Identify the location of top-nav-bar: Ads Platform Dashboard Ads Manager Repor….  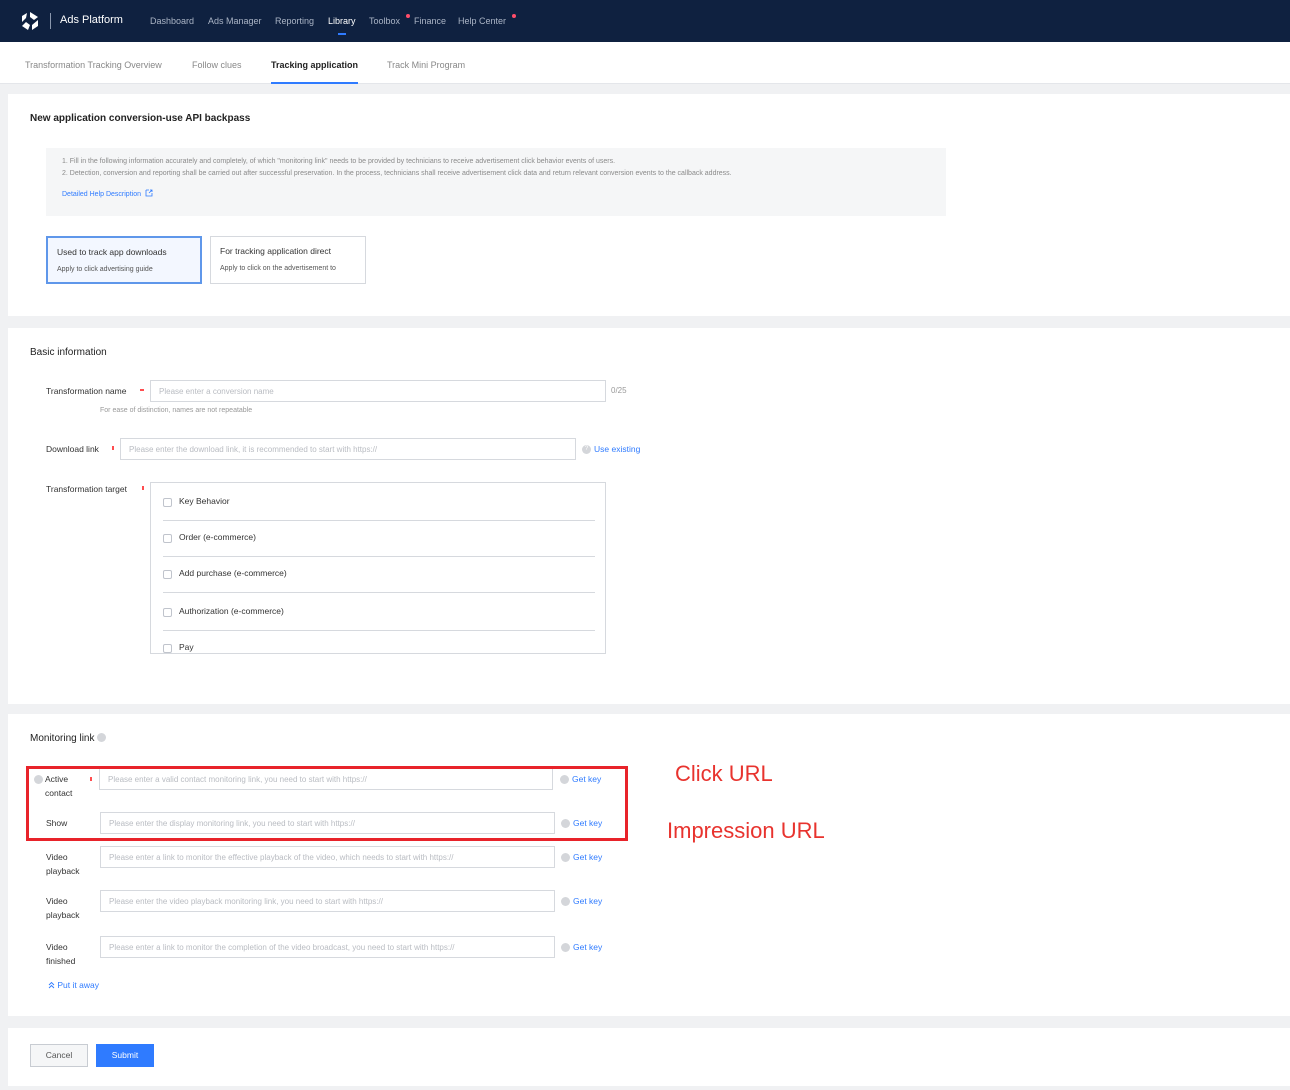
(645, 21).